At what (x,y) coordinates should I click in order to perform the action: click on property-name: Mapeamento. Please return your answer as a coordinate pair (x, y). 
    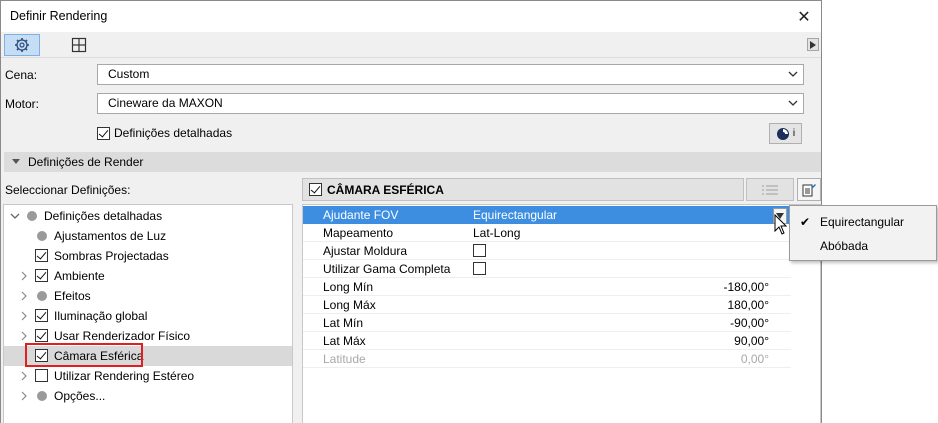
    Looking at the image, I should click on (358, 233).